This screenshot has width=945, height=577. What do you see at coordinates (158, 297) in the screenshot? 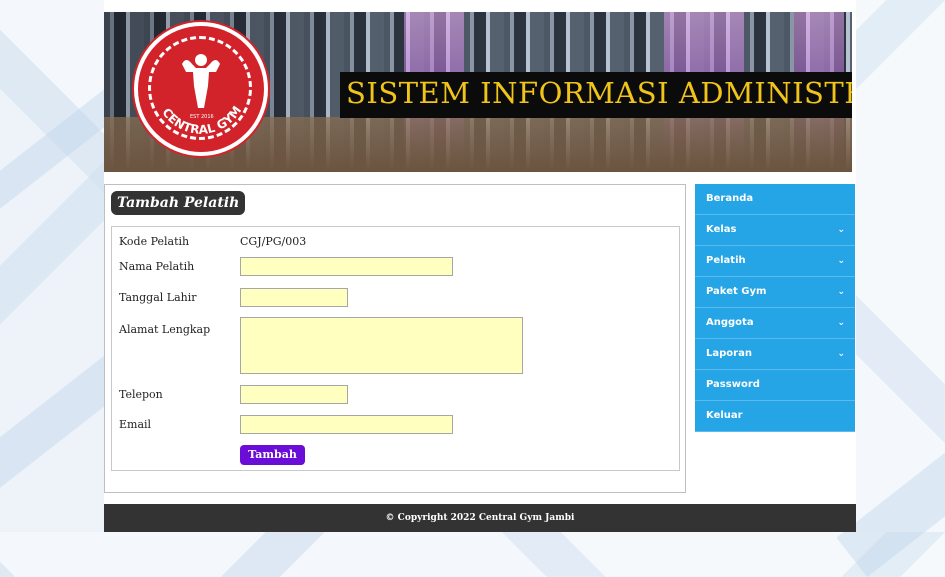
I see `tanggal-lahir-label: Tanggal Lahir` at bounding box center [158, 297].